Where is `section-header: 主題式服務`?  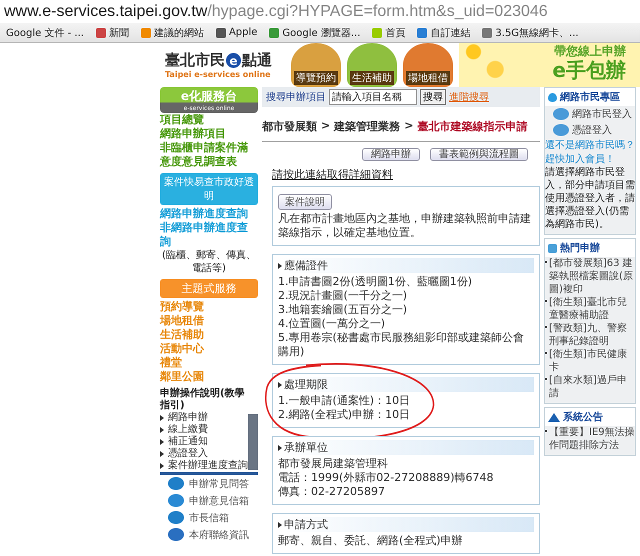 section-header: 主題式服務 is located at coordinates (209, 288).